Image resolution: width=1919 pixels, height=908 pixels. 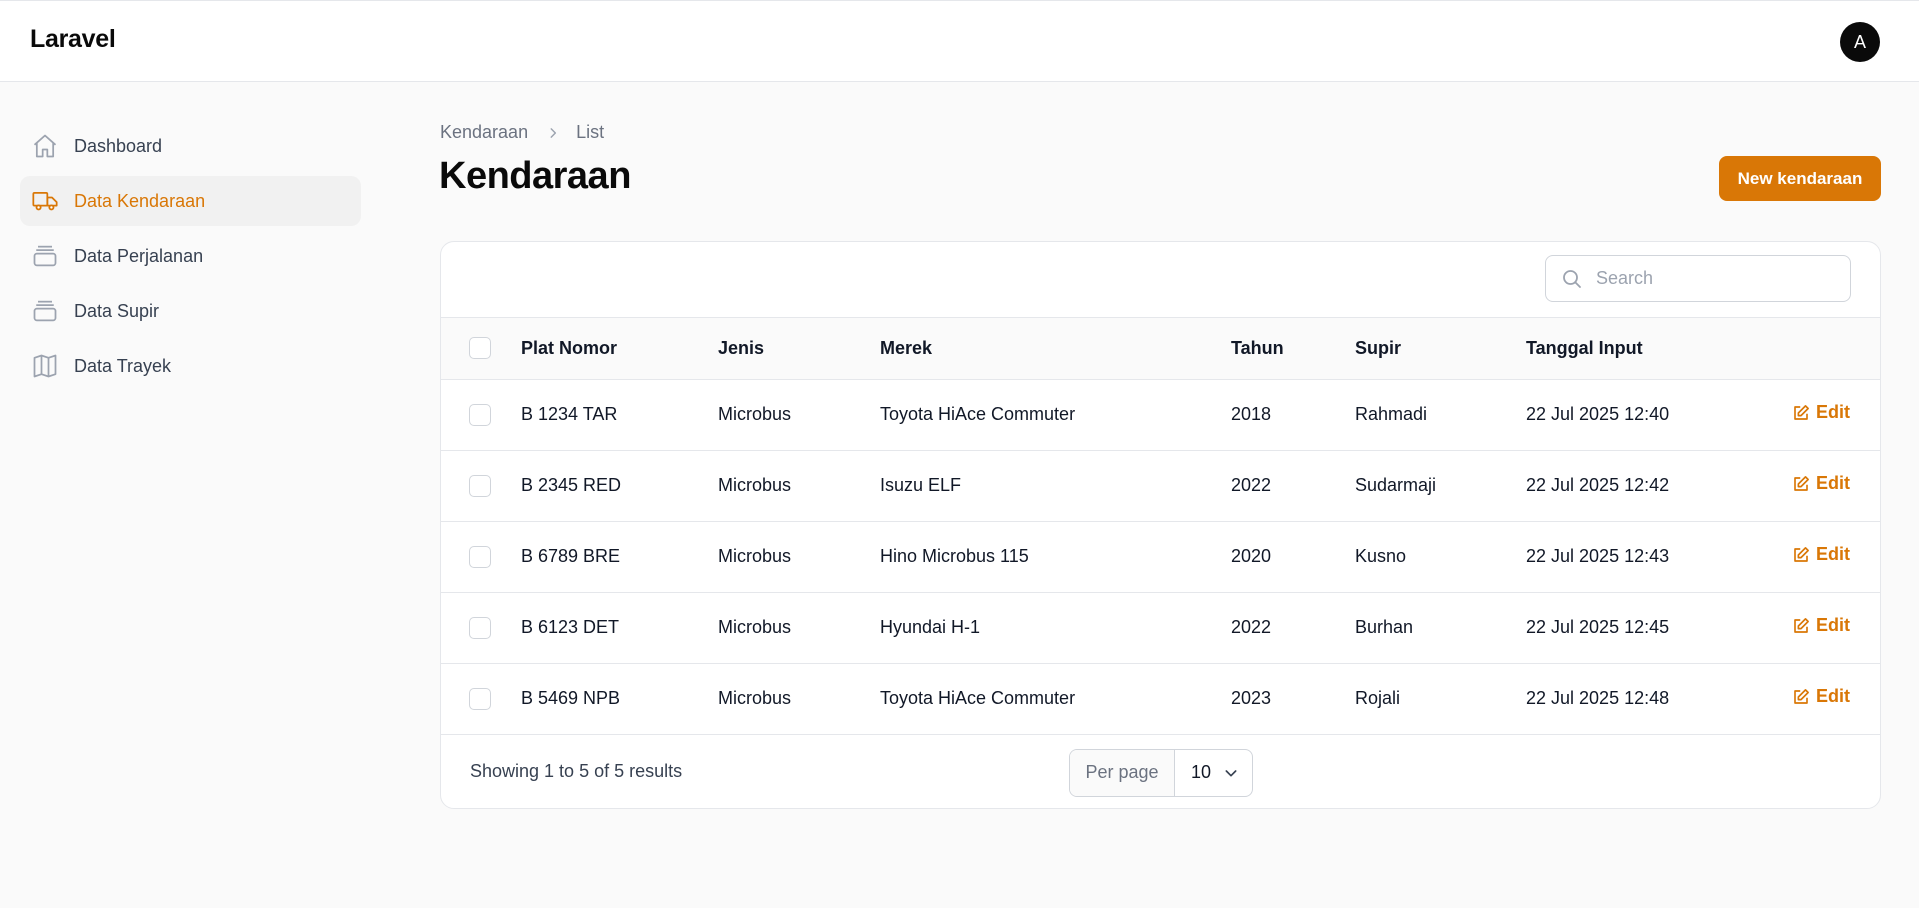 I want to click on brand-logo: Laravel, so click(x=73, y=39).